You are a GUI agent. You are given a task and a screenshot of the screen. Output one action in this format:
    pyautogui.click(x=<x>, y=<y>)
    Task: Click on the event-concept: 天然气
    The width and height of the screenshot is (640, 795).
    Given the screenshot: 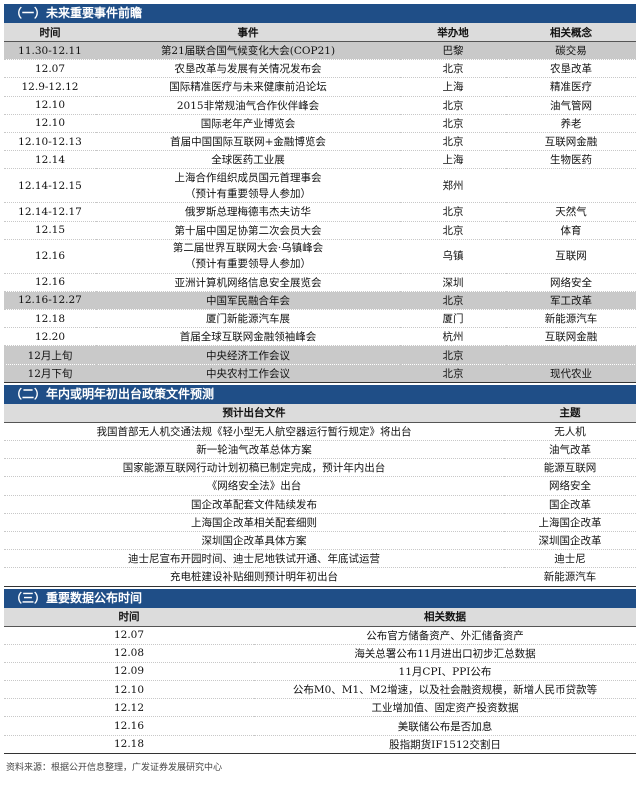 What is the action you would take?
    pyautogui.click(x=571, y=212)
    